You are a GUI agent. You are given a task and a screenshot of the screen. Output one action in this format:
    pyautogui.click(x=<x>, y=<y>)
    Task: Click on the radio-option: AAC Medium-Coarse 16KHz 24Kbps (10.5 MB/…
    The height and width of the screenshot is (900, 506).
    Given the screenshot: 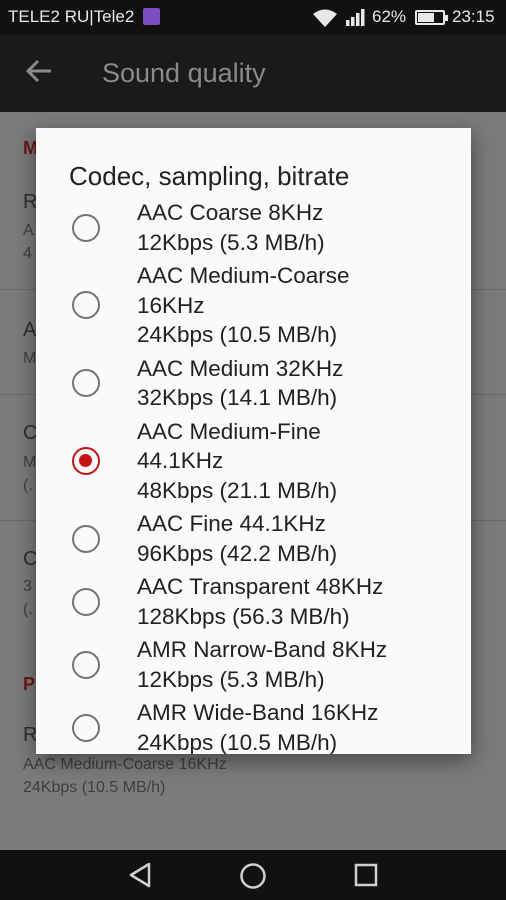 What is the action you would take?
    pyautogui.click(x=253, y=305)
    